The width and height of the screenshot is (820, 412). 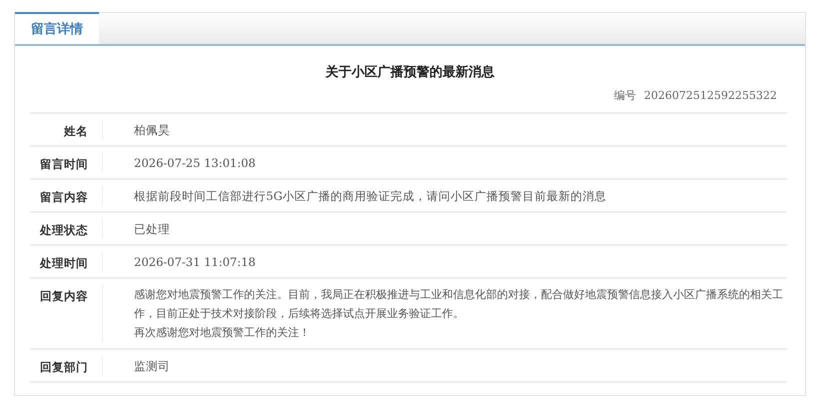 What do you see at coordinates (64, 296) in the screenshot?
I see `field-label: 回复内容` at bounding box center [64, 296].